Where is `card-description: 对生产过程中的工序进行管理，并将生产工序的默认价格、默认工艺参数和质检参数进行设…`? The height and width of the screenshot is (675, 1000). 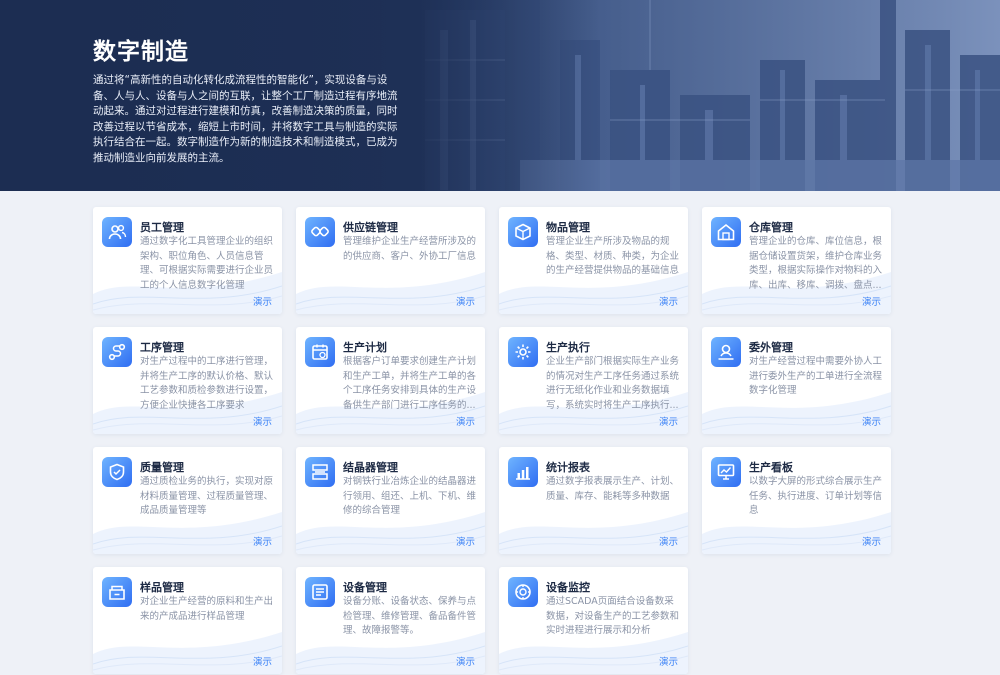 card-description: 对生产过程中的工序进行管理，并将生产工序的默认价格、默认工艺参数和质检参数进行设… is located at coordinates (207, 383).